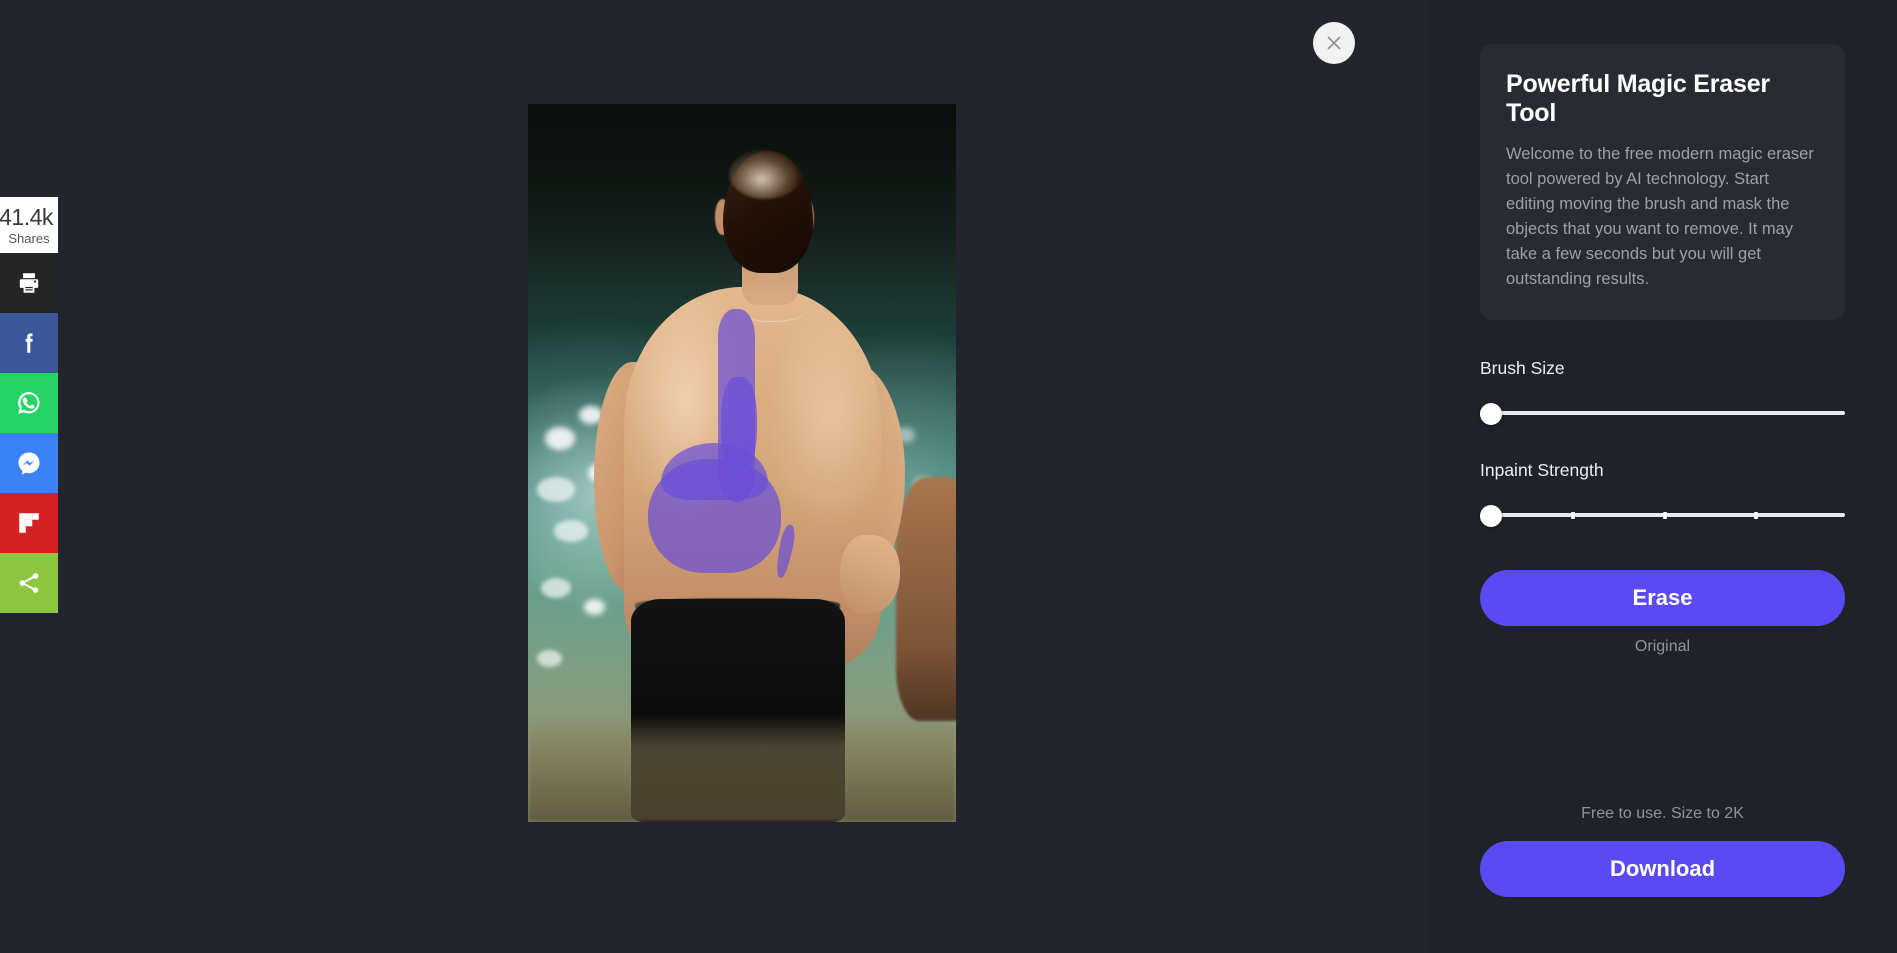 The width and height of the screenshot is (1897, 953). What do you see at coordinates (1662, 647) in the screenshot?
I see `original-toggle: Original` at bounding box center [1662, 647].